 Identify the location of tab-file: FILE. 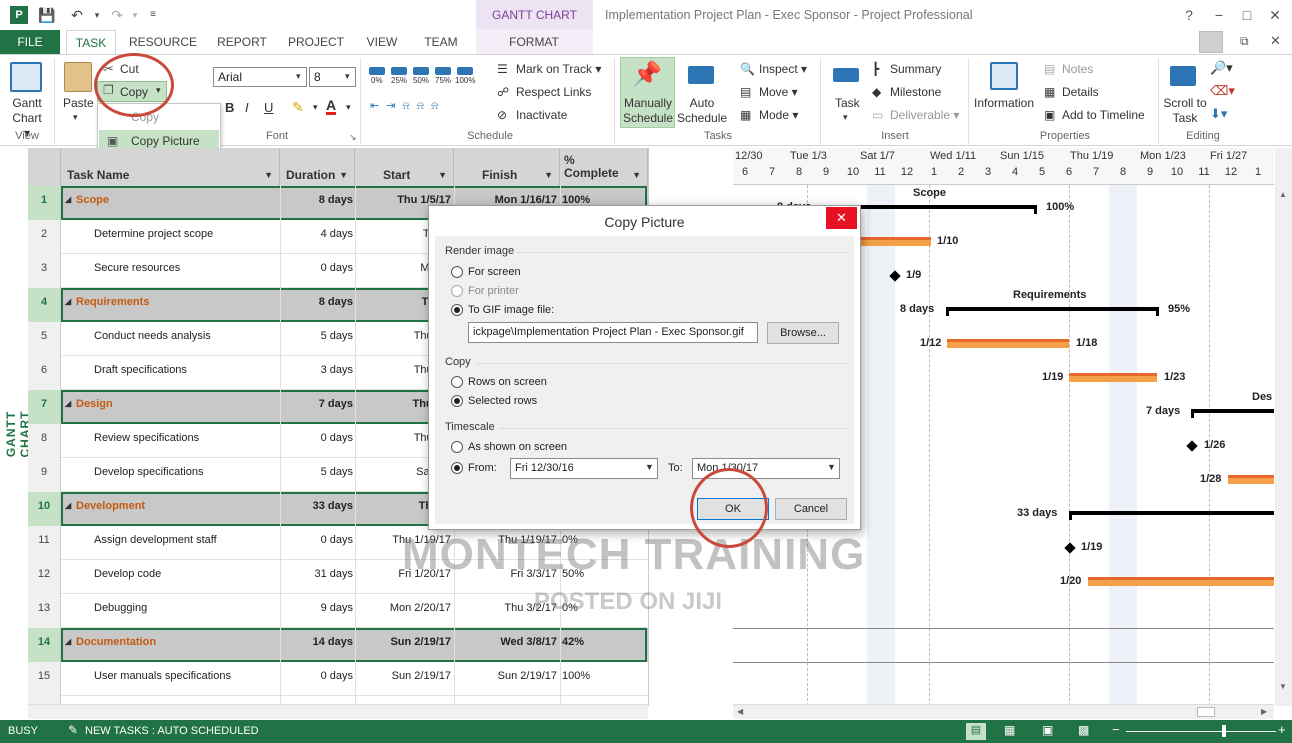
(30, 42).